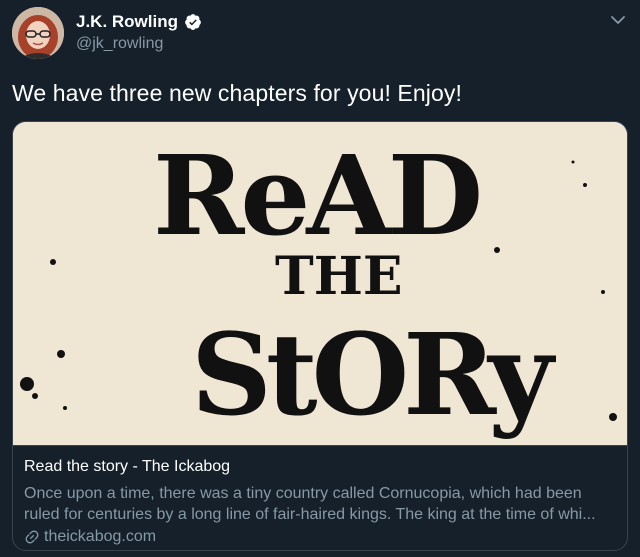 This screenshot has height=557, width=640. Describe the element at coordinates (119, 44) in the screenshot. I see `author-handle: @jk_rowling` at that location.